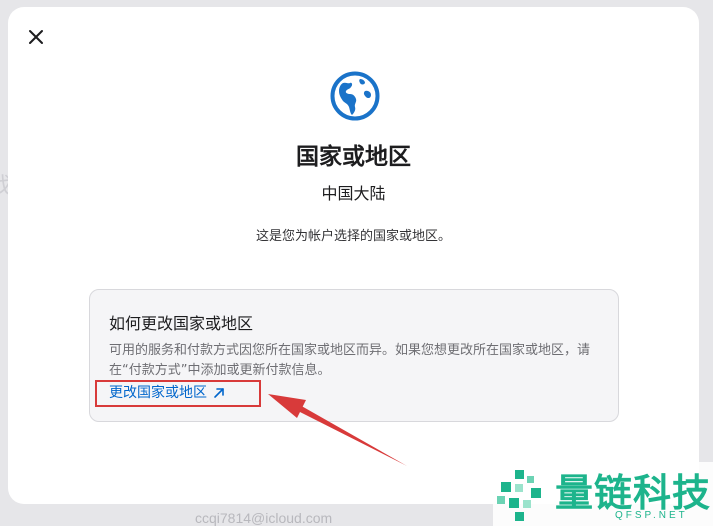 This screenshot has width=713, height=526. I want to click on info-card-heading: 如何更改国家或地区, so click(181, 323).